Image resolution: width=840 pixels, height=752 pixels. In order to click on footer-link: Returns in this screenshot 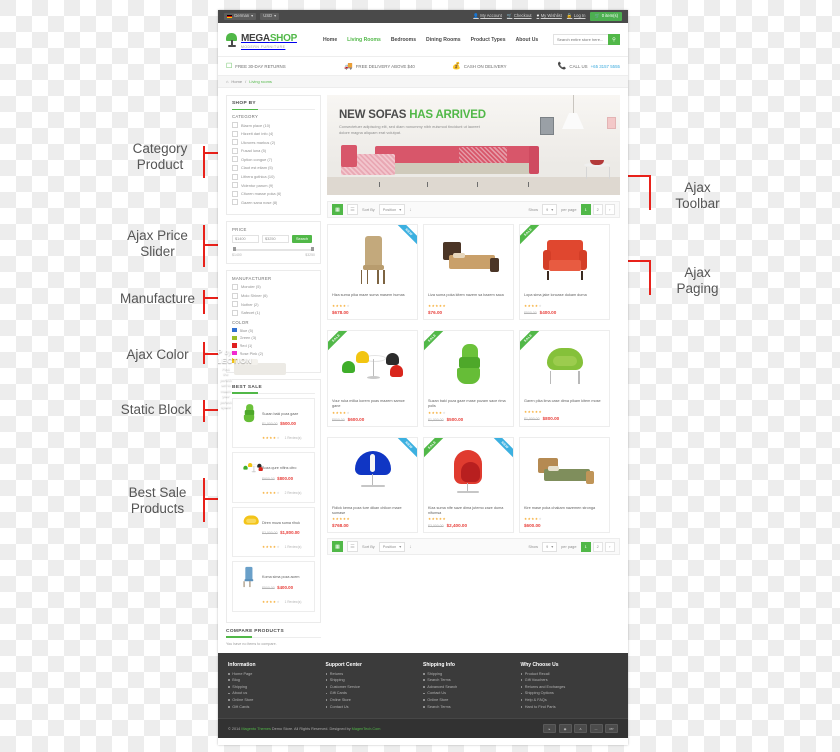, I will do `click(374, 674)`.